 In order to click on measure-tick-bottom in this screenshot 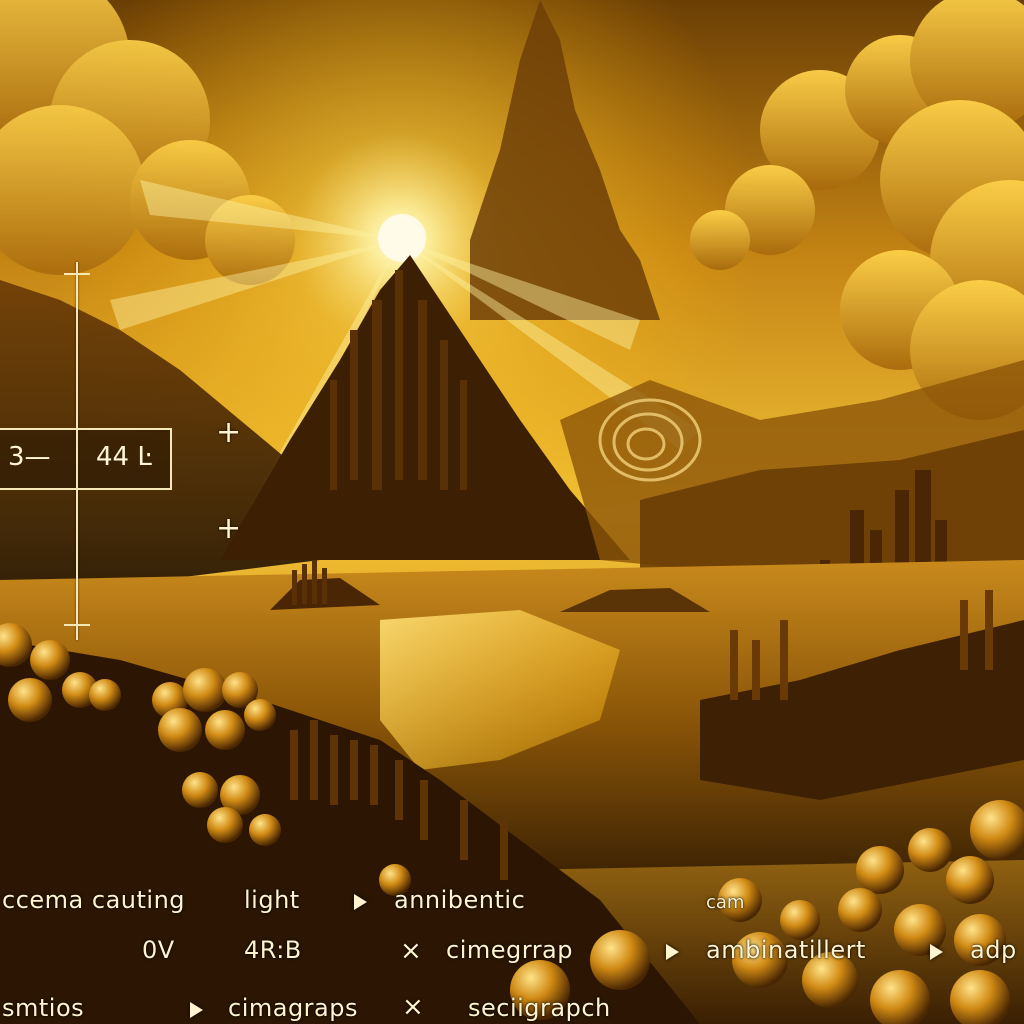, I will do `click(77, 625)`.